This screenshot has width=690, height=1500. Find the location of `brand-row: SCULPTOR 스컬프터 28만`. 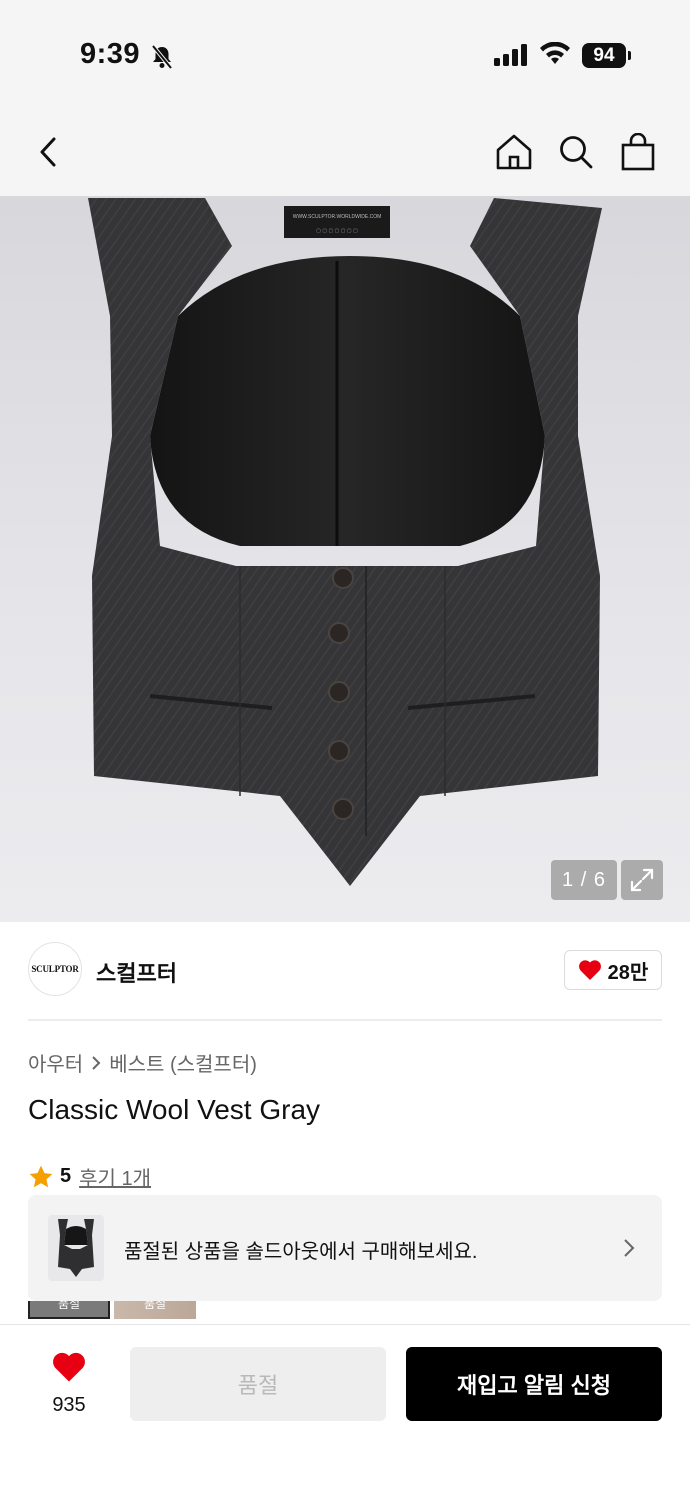

brand-row: SCULPTOR 스컬프터 28만 is located at coordinates (345, 971).